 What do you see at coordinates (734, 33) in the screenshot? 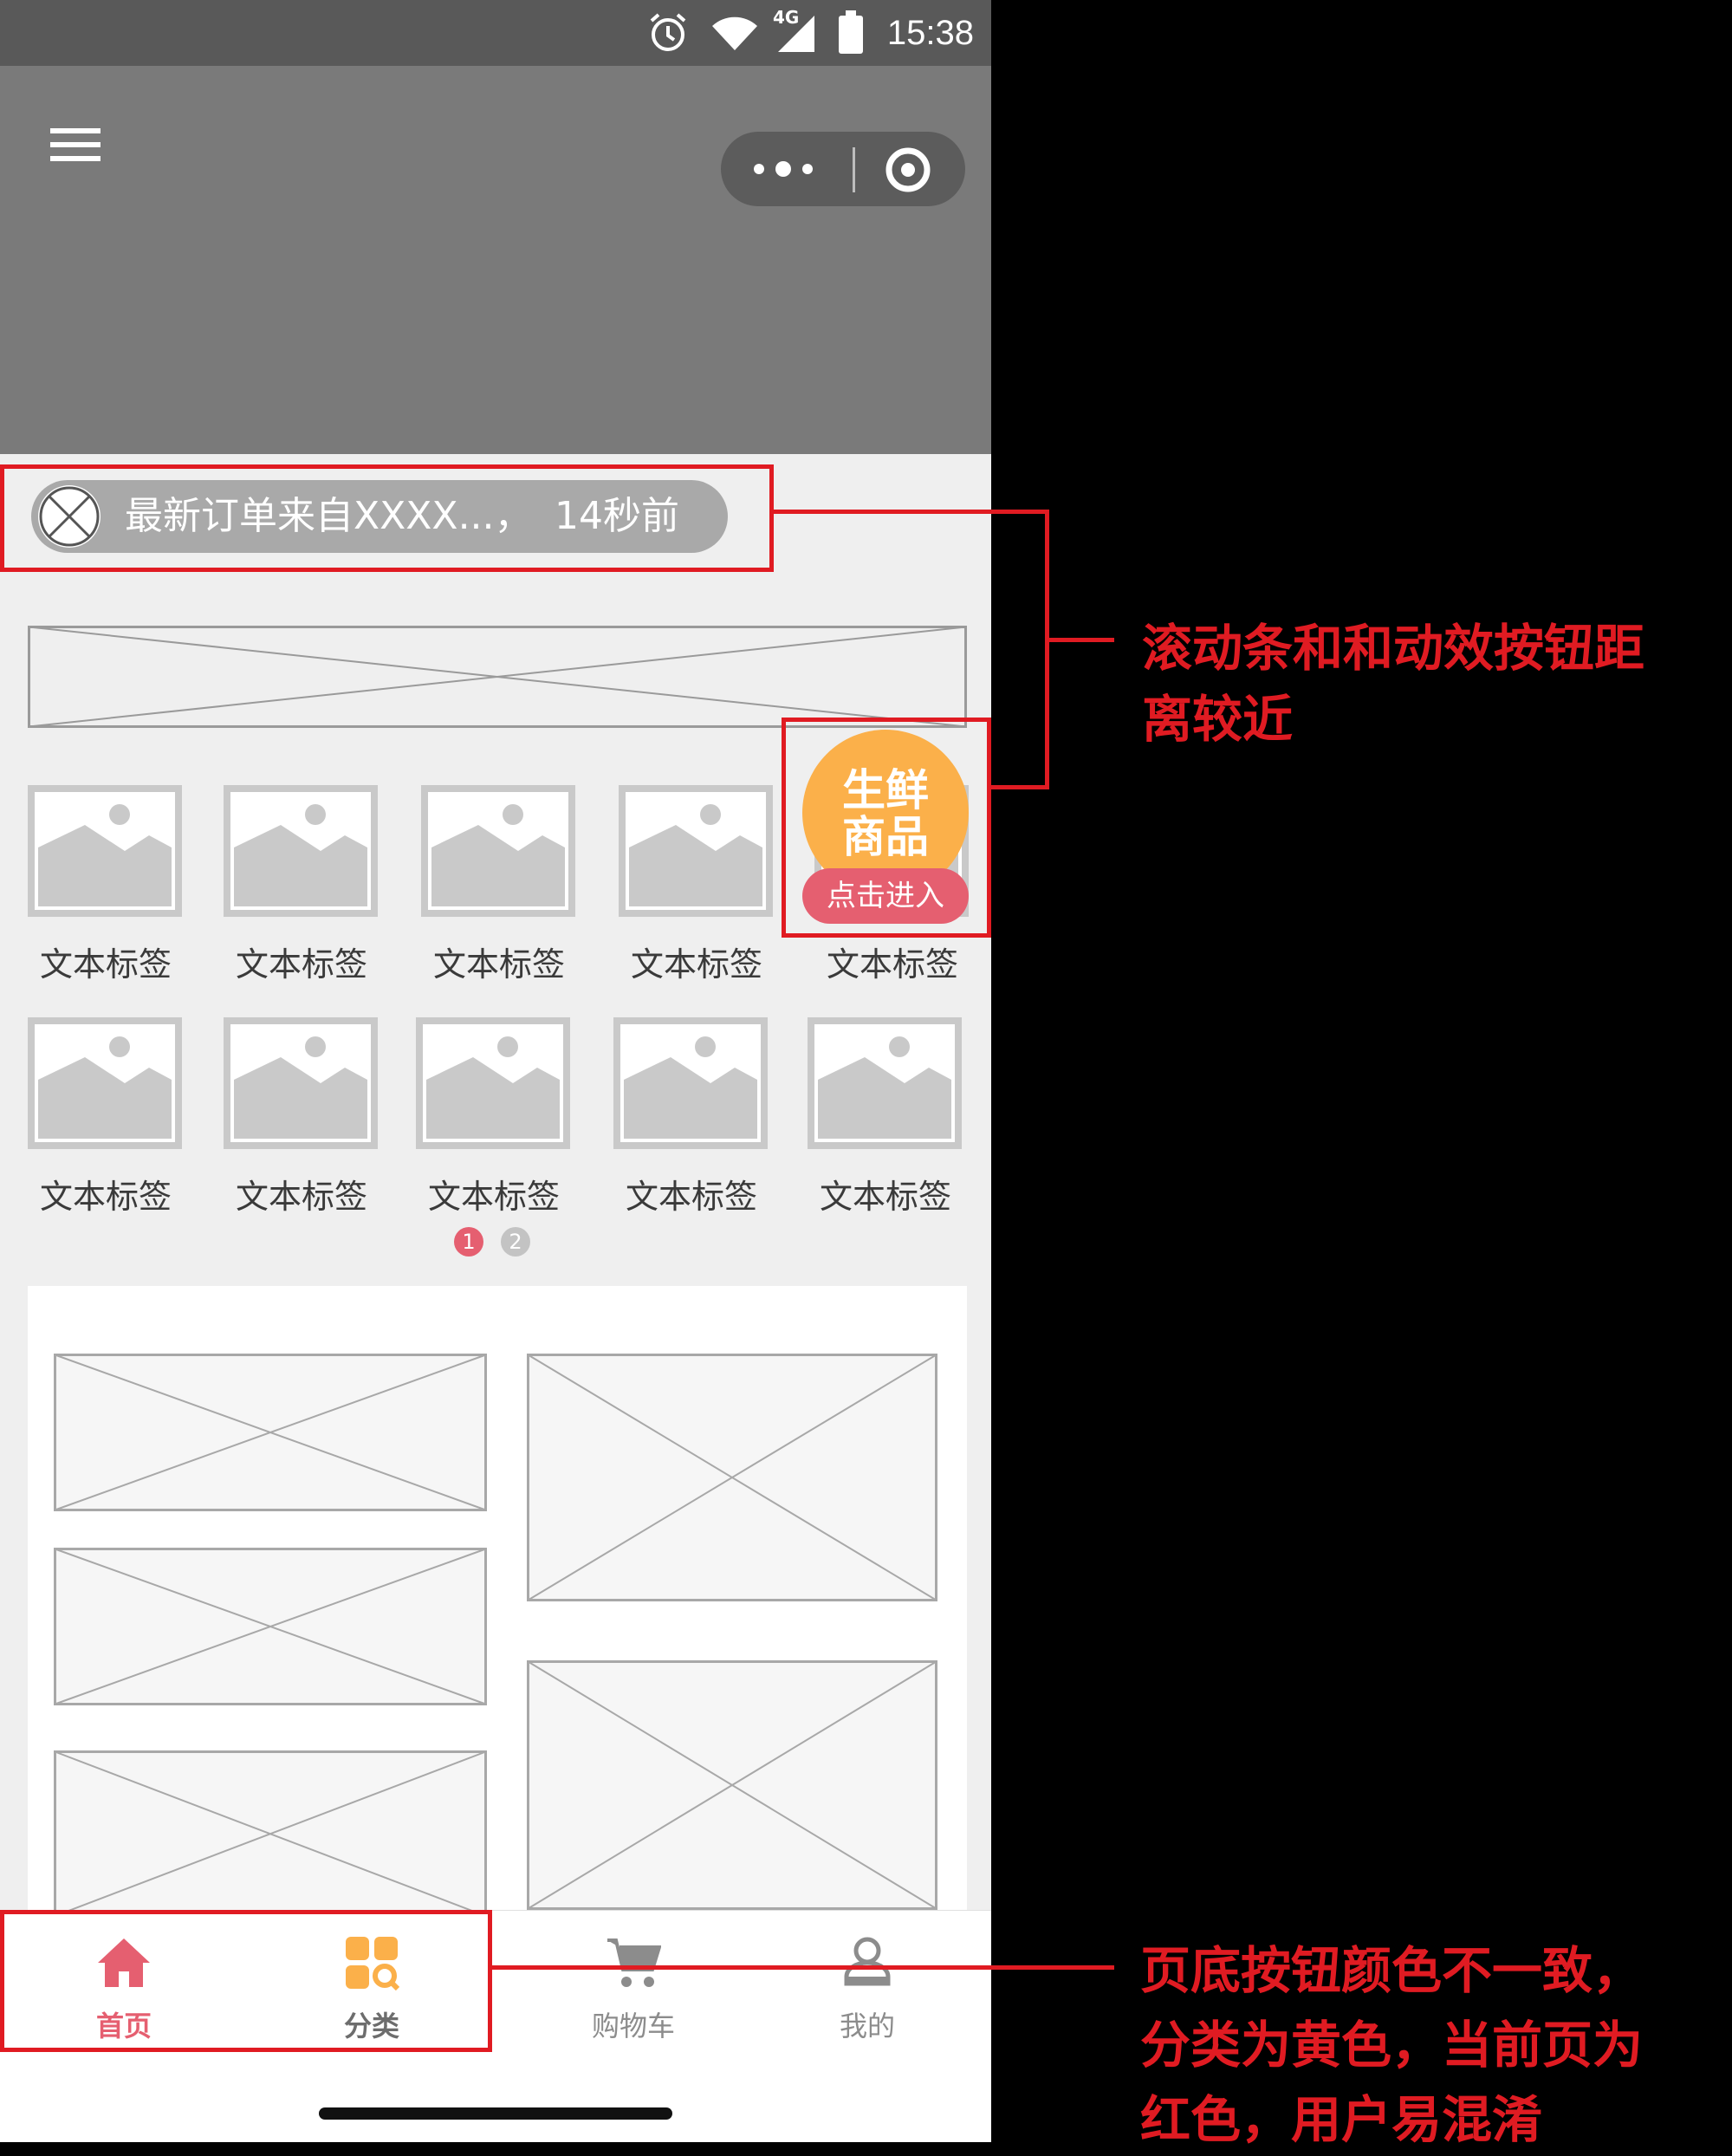
I see `wifi-icon` at bounding box center [734, 33].